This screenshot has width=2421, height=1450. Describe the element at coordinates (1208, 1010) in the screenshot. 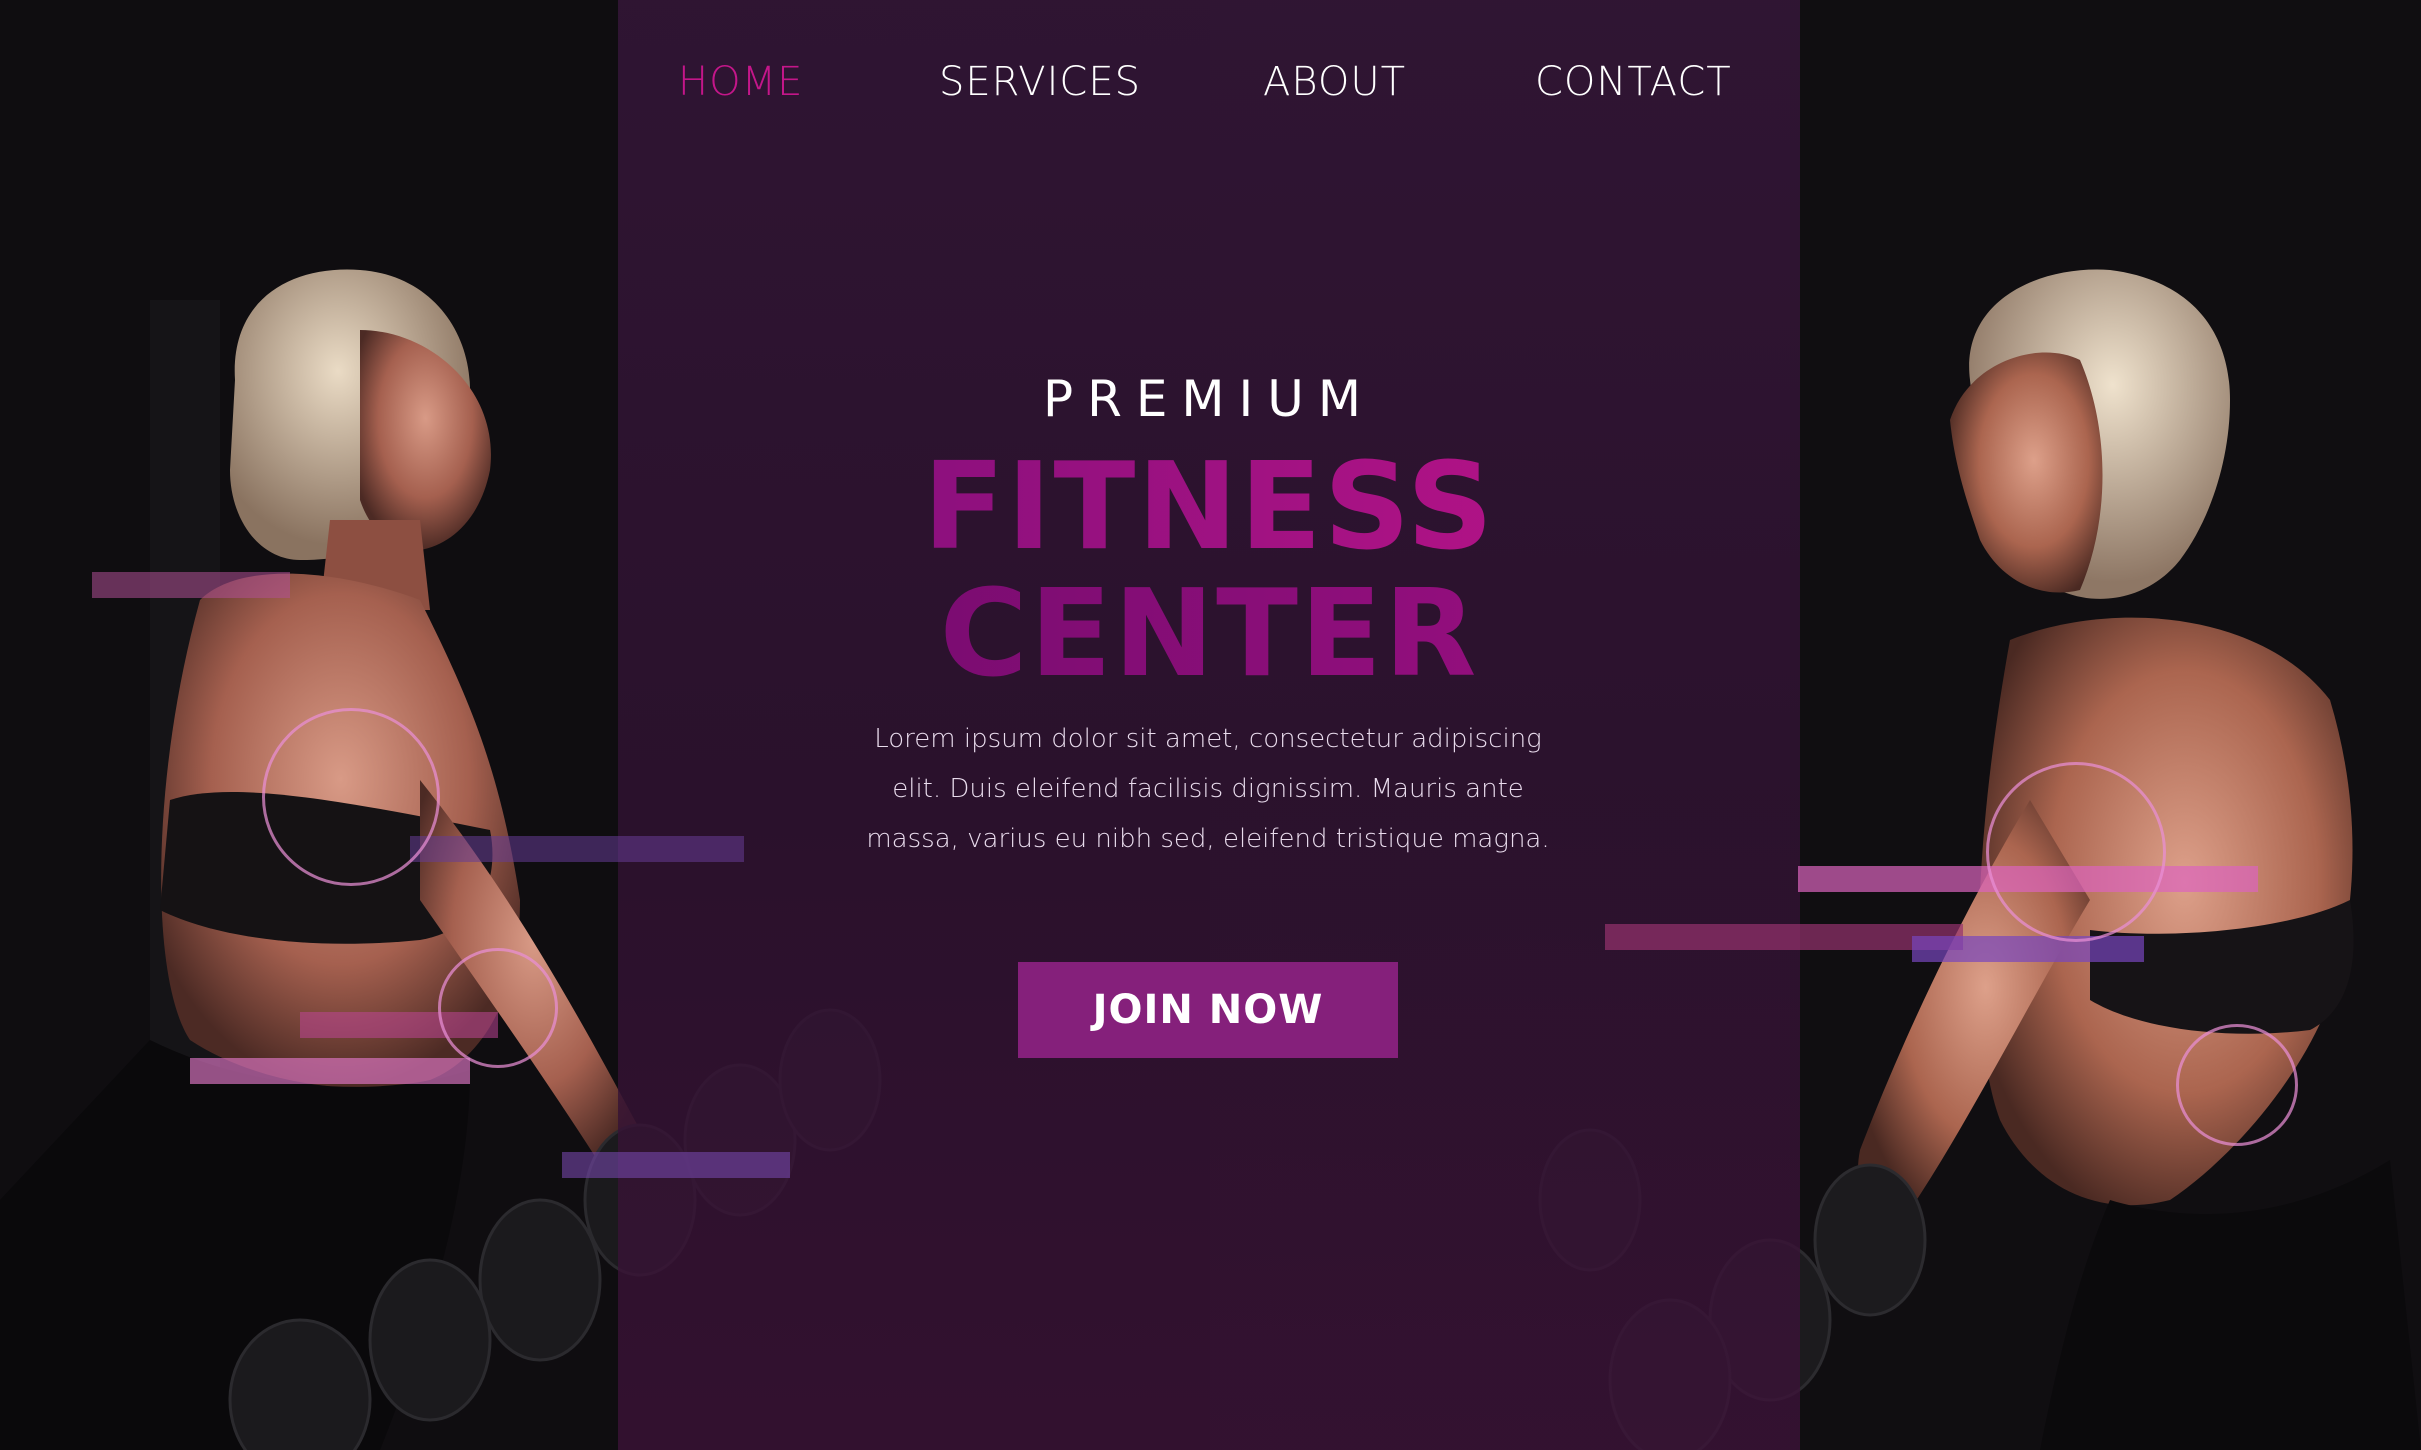

I see `join-now-button: JOIN NOW` at that location.